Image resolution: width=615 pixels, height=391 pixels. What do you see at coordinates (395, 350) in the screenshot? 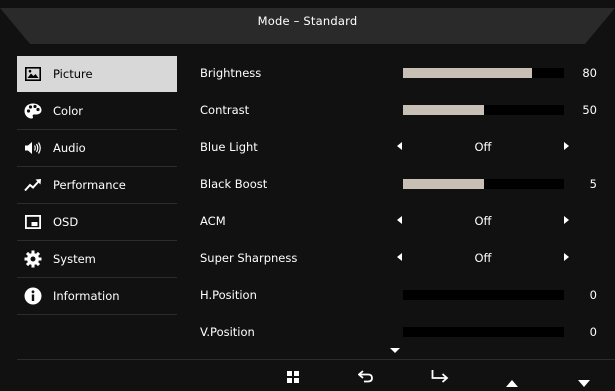
I see `scroll-down-icon` at bounding box center [395, 350].